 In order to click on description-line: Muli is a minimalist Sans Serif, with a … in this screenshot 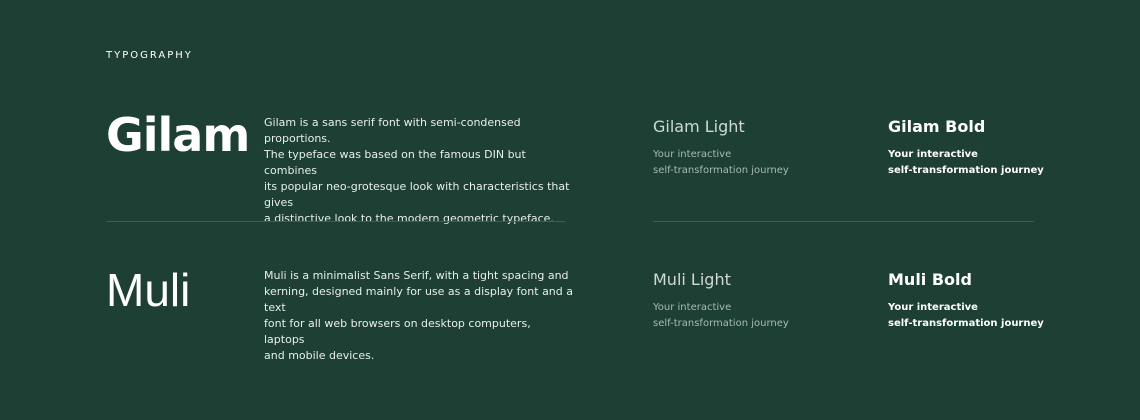, I will do `click(416, 275)`.